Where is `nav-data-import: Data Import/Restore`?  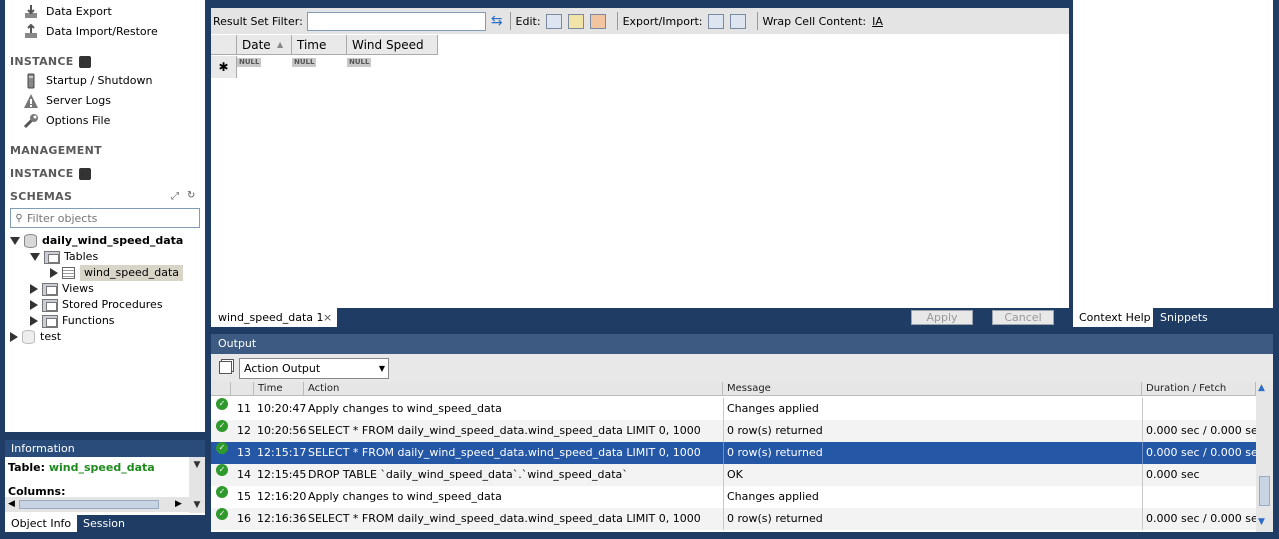 nav-data-import: Data Import/Restore is located at coordinates (90, 32).